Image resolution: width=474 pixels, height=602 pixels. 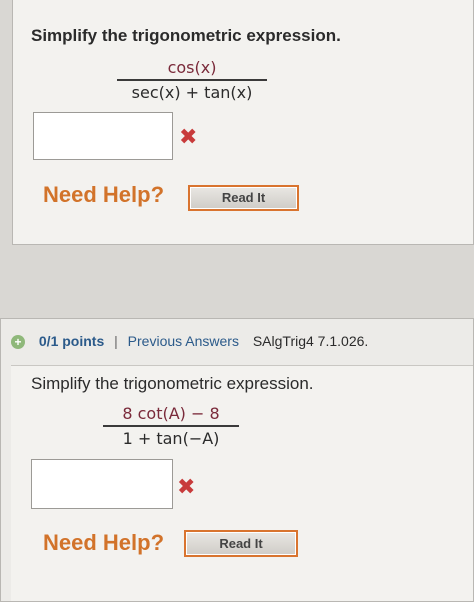 I want to click on points-label: 0/1 points, so click(x=71, y=341).